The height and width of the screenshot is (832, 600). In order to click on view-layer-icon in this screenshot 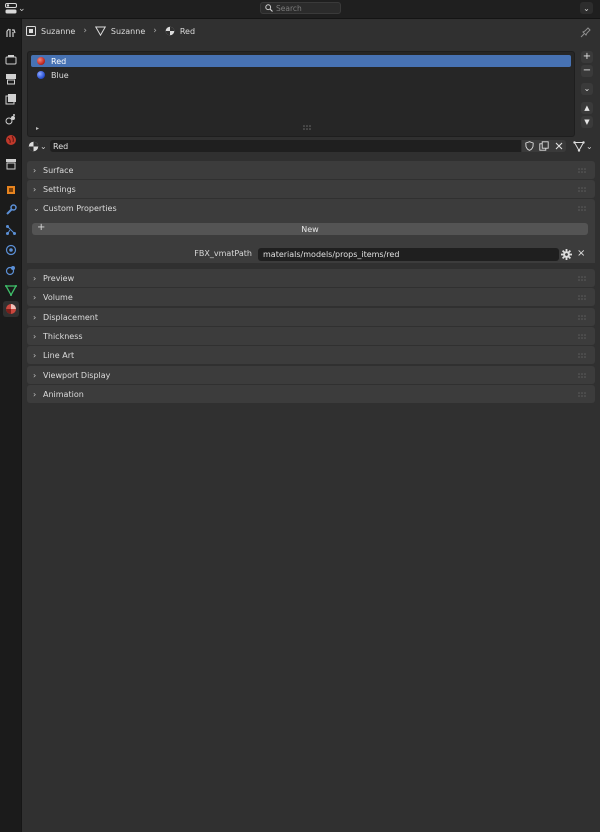, I will do `click(10, 99)`.